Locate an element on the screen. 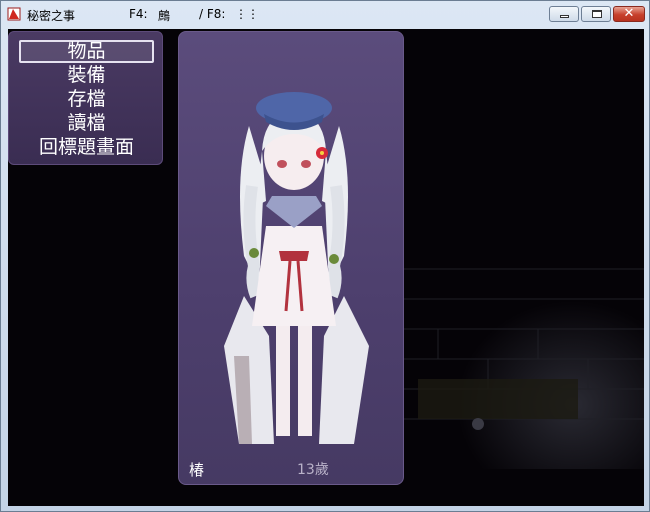  f8-value: ⋮⋮ is located at coordinates (247, 14).